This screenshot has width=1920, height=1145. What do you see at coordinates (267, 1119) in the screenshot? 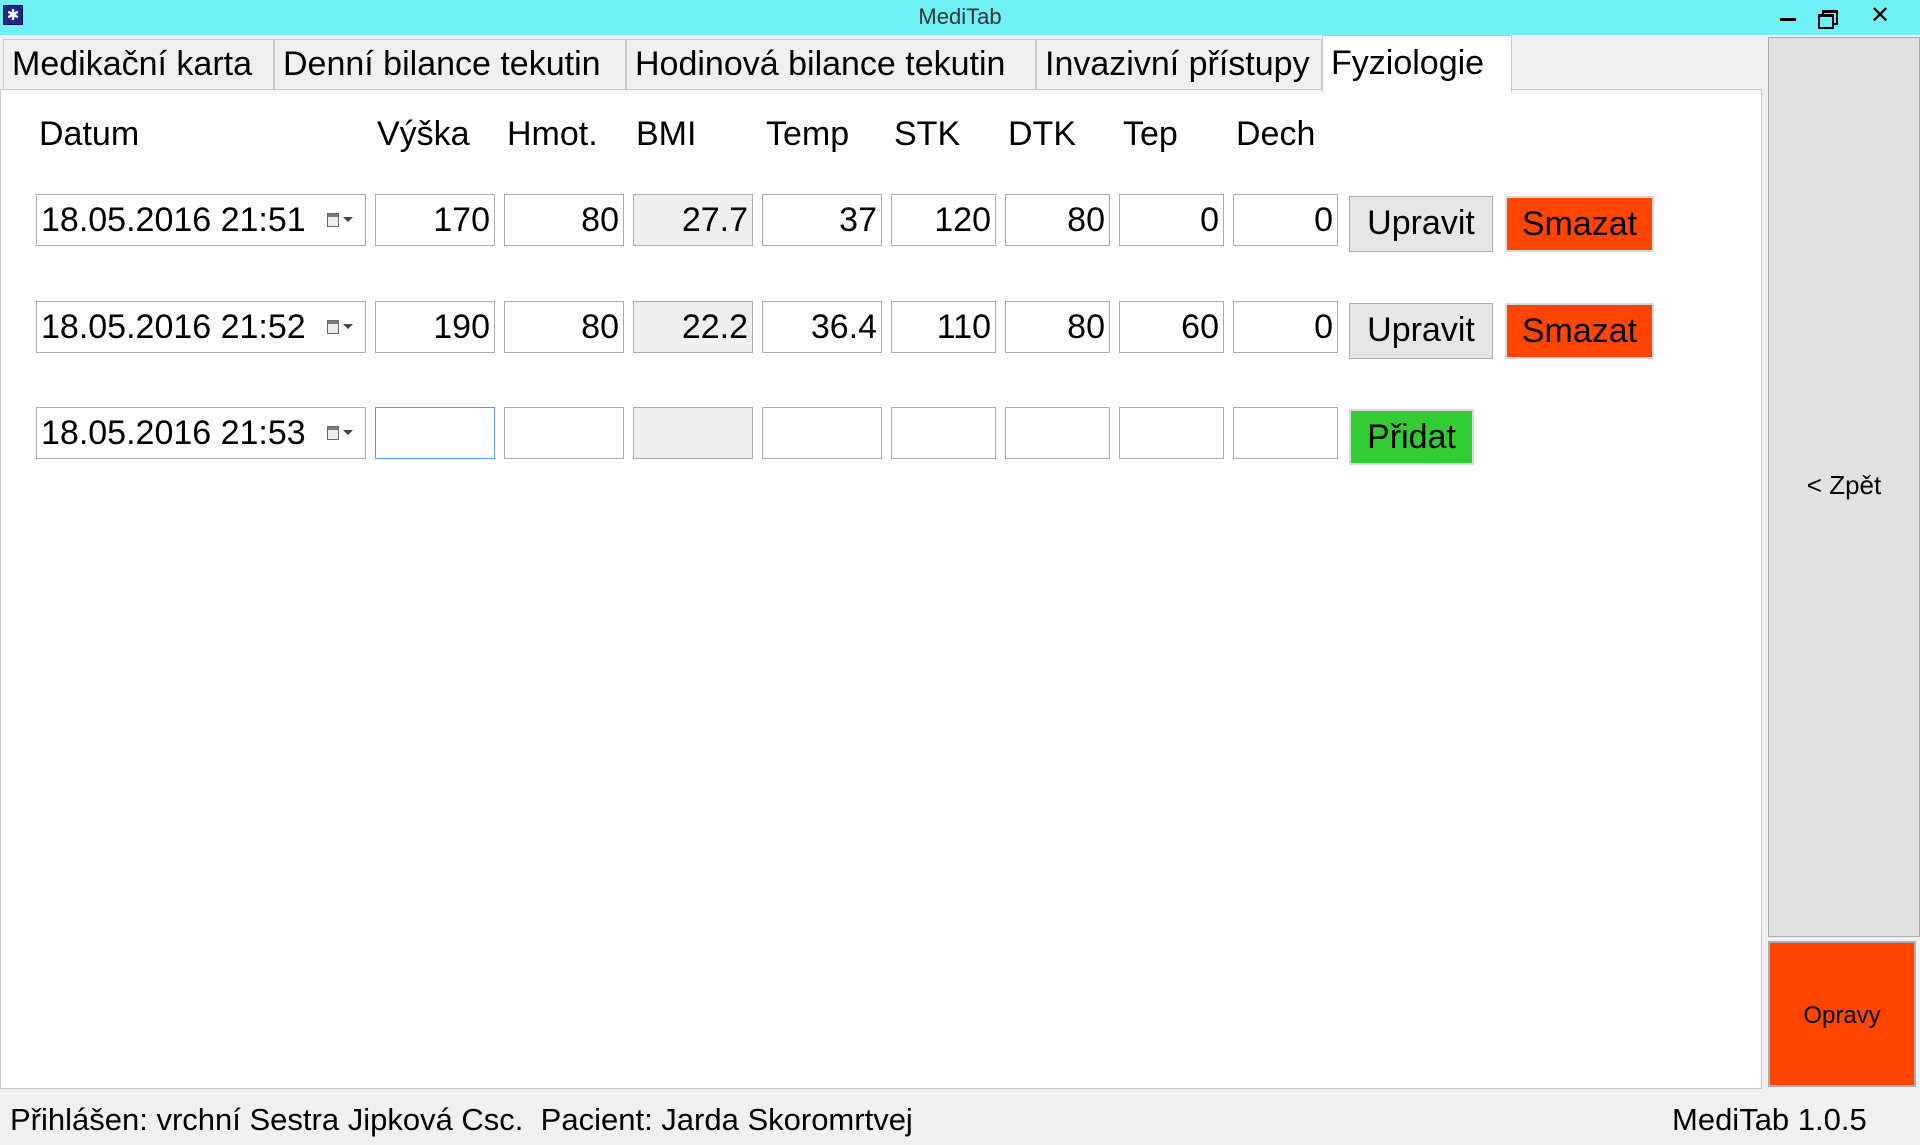
I see `logged-user: Přihlášen: vrchní Sestra Jipková Csc.` at bounding box center [267, 1119].